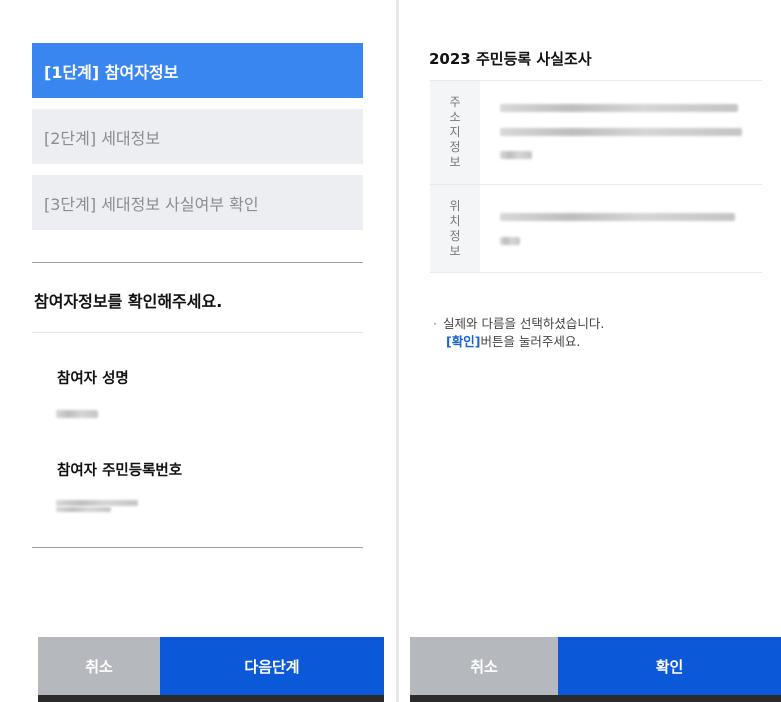  Describe the element at coordinates (197, 547) in the screenshot. I see `bottom-divider` at that location.